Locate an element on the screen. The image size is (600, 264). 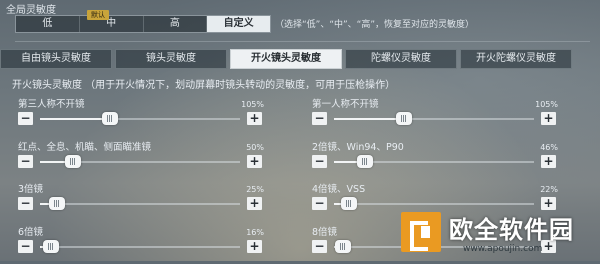
divider is located at coordinates (302, 41).